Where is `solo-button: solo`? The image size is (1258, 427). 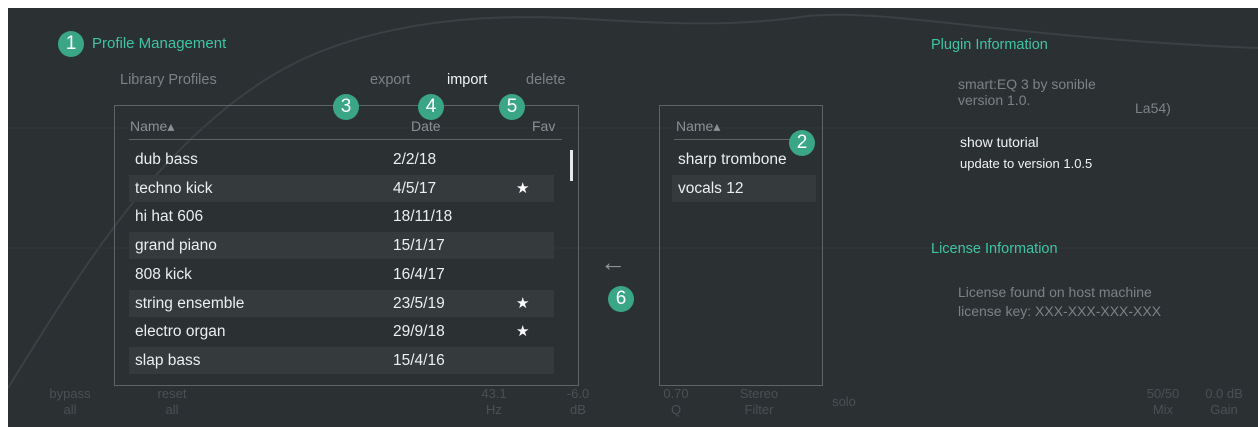
solo-button: solo is located at coordinates (844, 402).